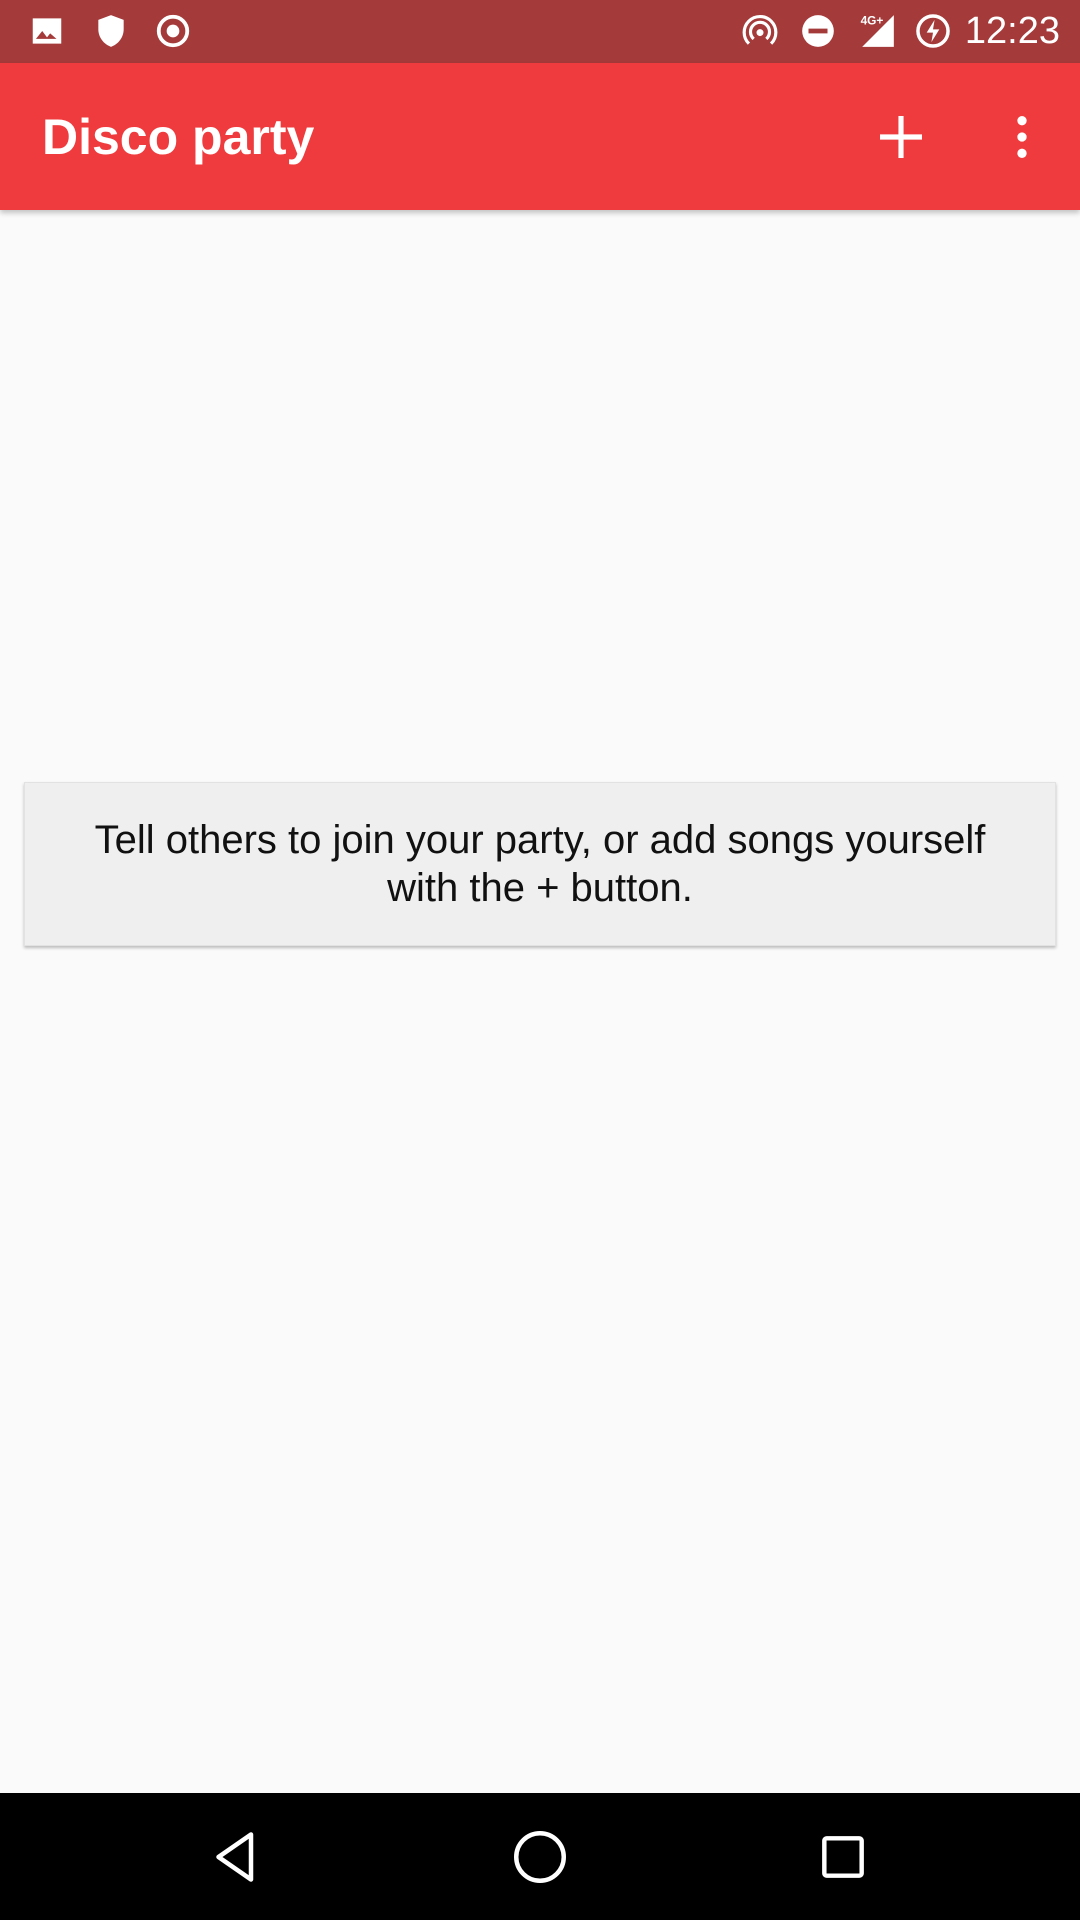 The width and height of the screenshot is (1080, 1920). What do you see at coordinates (1012, 31) in the screenshot?
I see `status-time: 12:23` at bounding box center [1012, 31].